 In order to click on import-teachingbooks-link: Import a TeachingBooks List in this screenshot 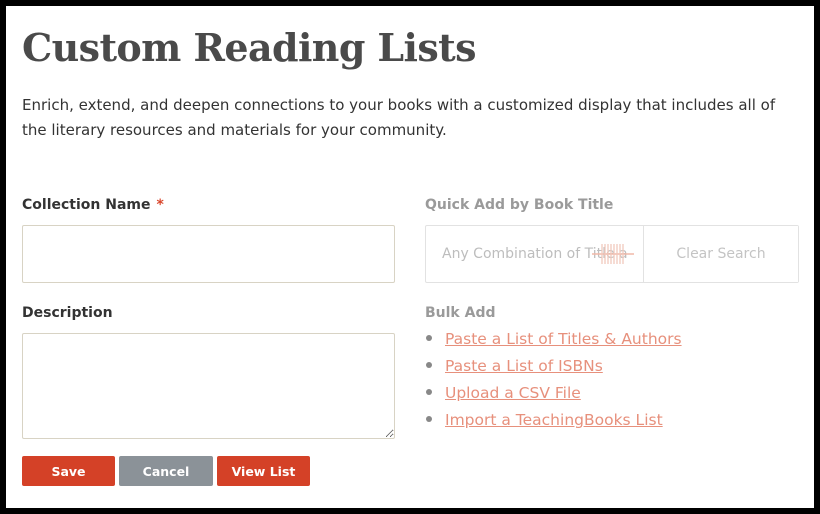, I will do `click(554, 420)`.